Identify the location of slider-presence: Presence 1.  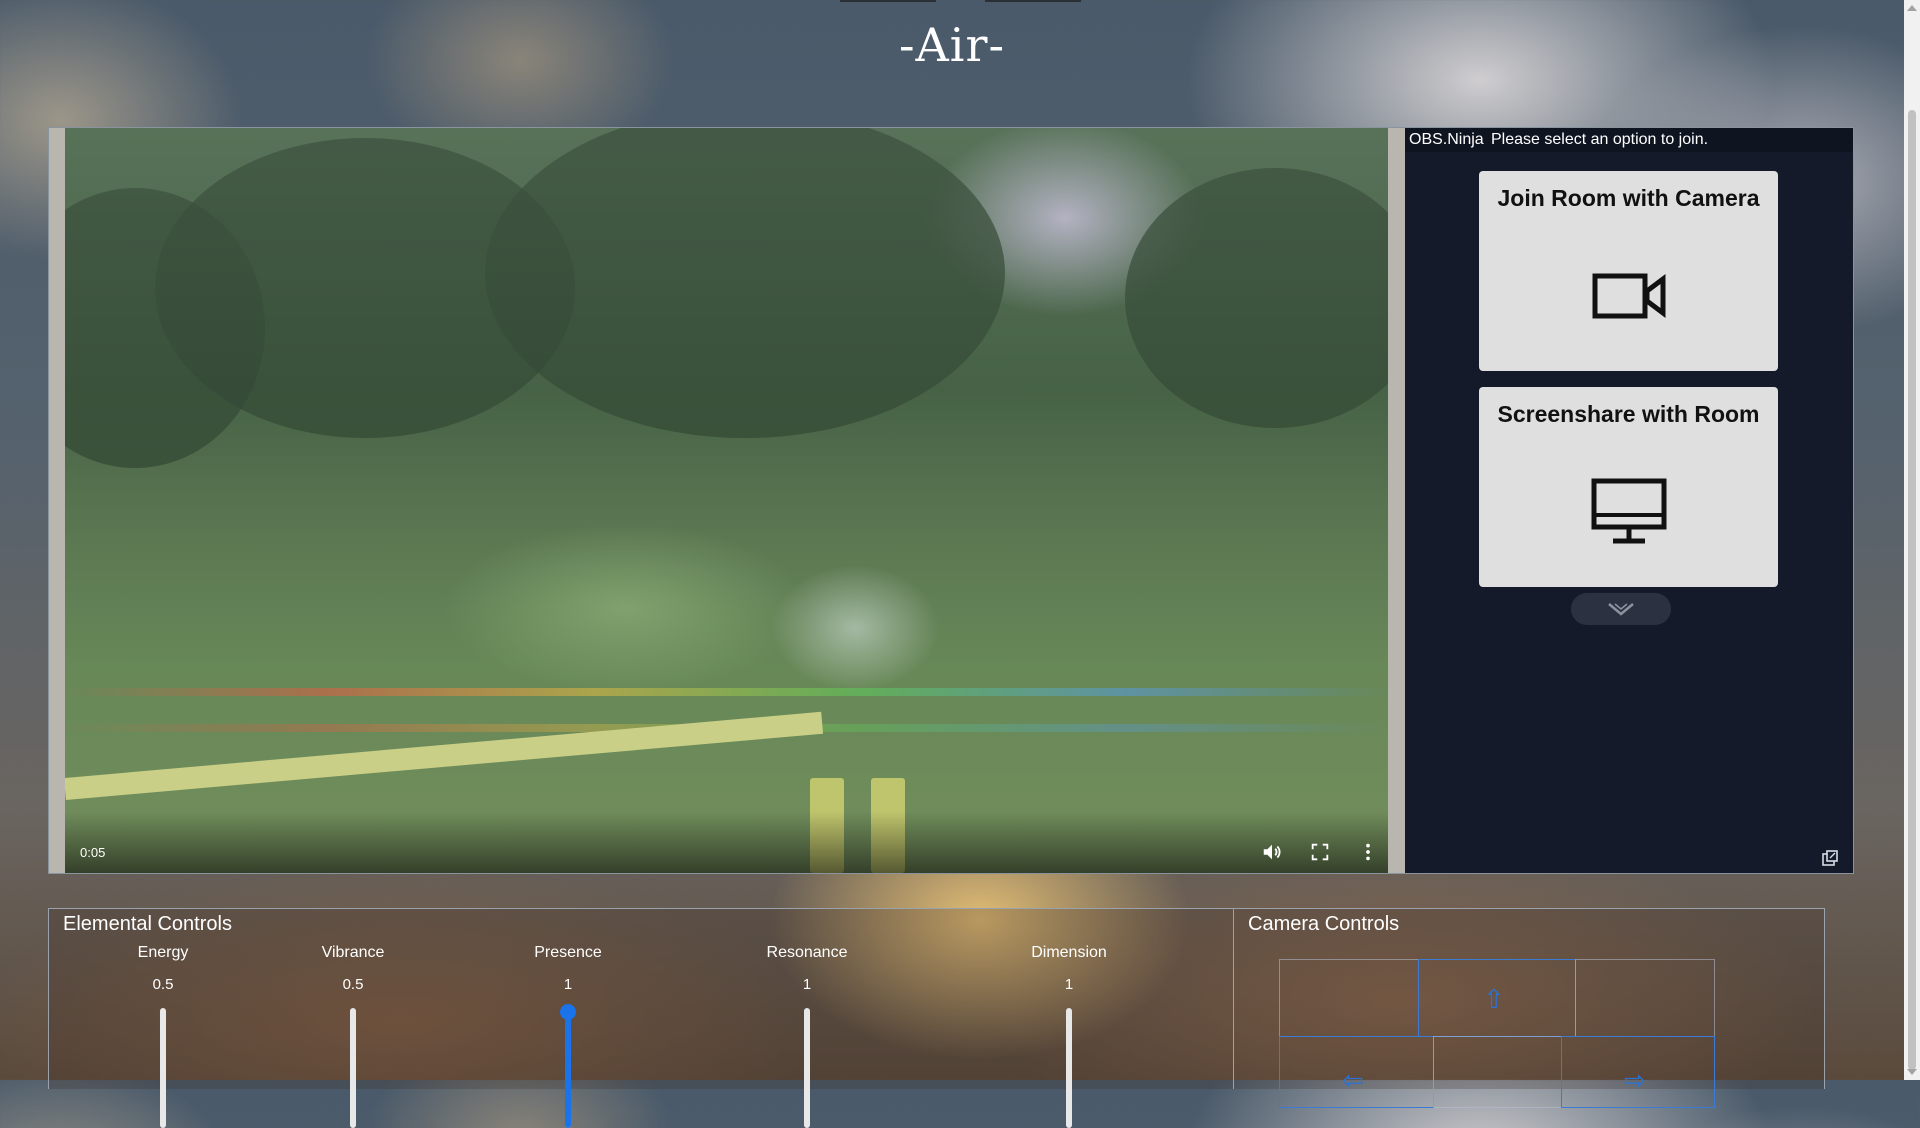
(568, 1036).